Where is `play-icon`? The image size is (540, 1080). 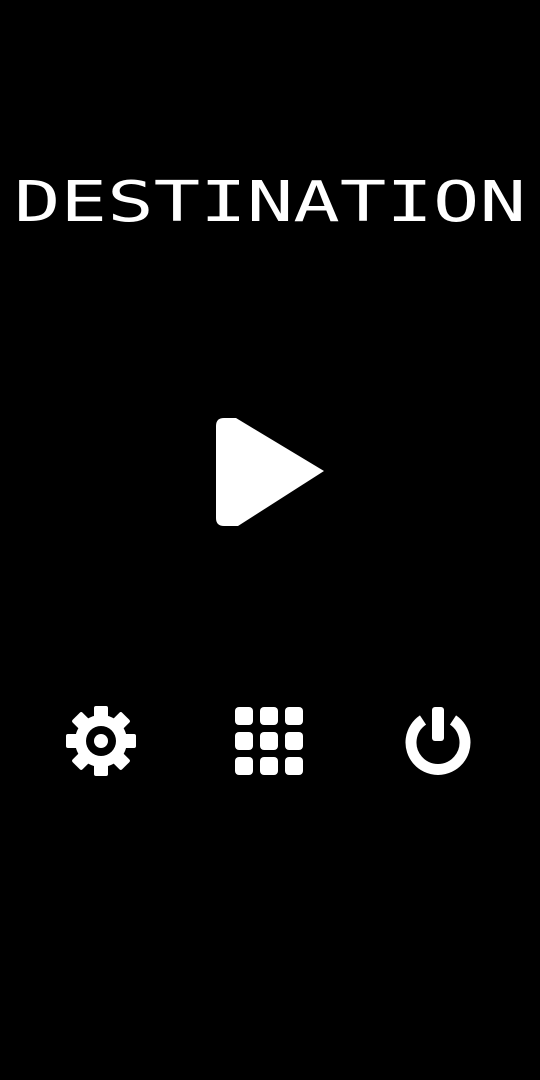 play-icon is located at coordinates (270, 472).